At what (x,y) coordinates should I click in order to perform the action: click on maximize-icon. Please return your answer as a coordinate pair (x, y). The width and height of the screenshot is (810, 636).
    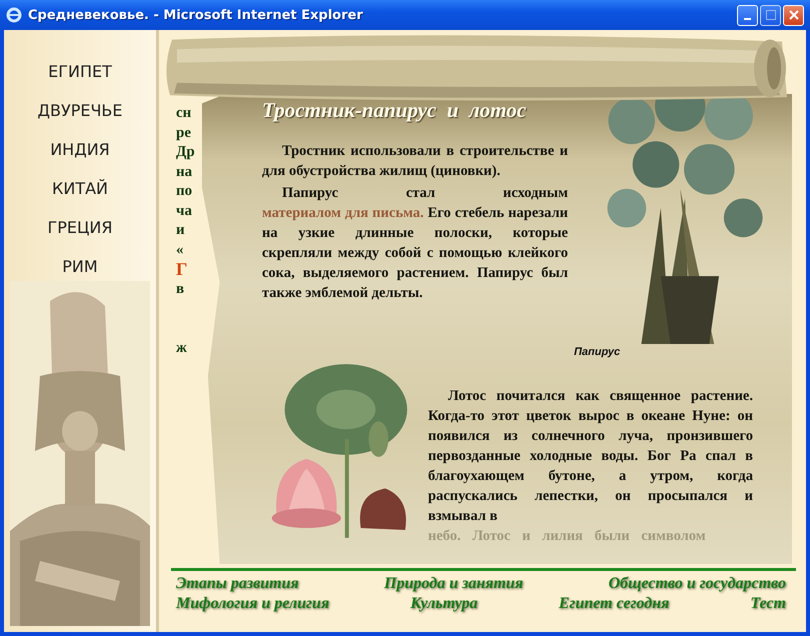
    Looking at the image, I should click on (771, 15).